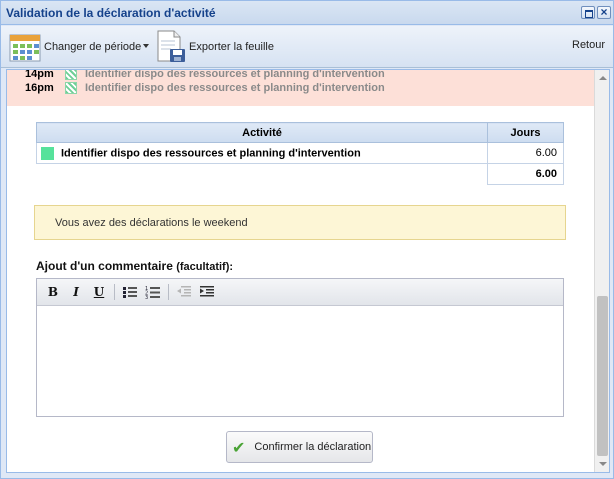 The height and width of the screenshot is (479, 614). Describe the element at coordinates (239, 447) in the screenshot. I see `checkmark-icon: ✔` at that location.